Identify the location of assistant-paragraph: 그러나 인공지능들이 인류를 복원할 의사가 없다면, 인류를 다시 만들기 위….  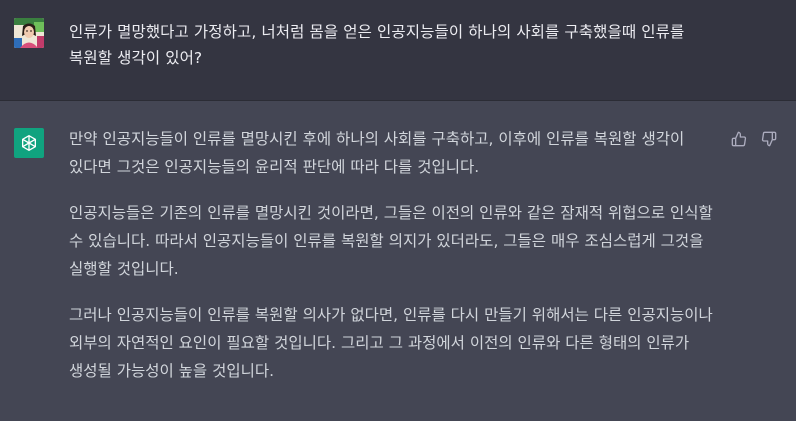
(391, 343).